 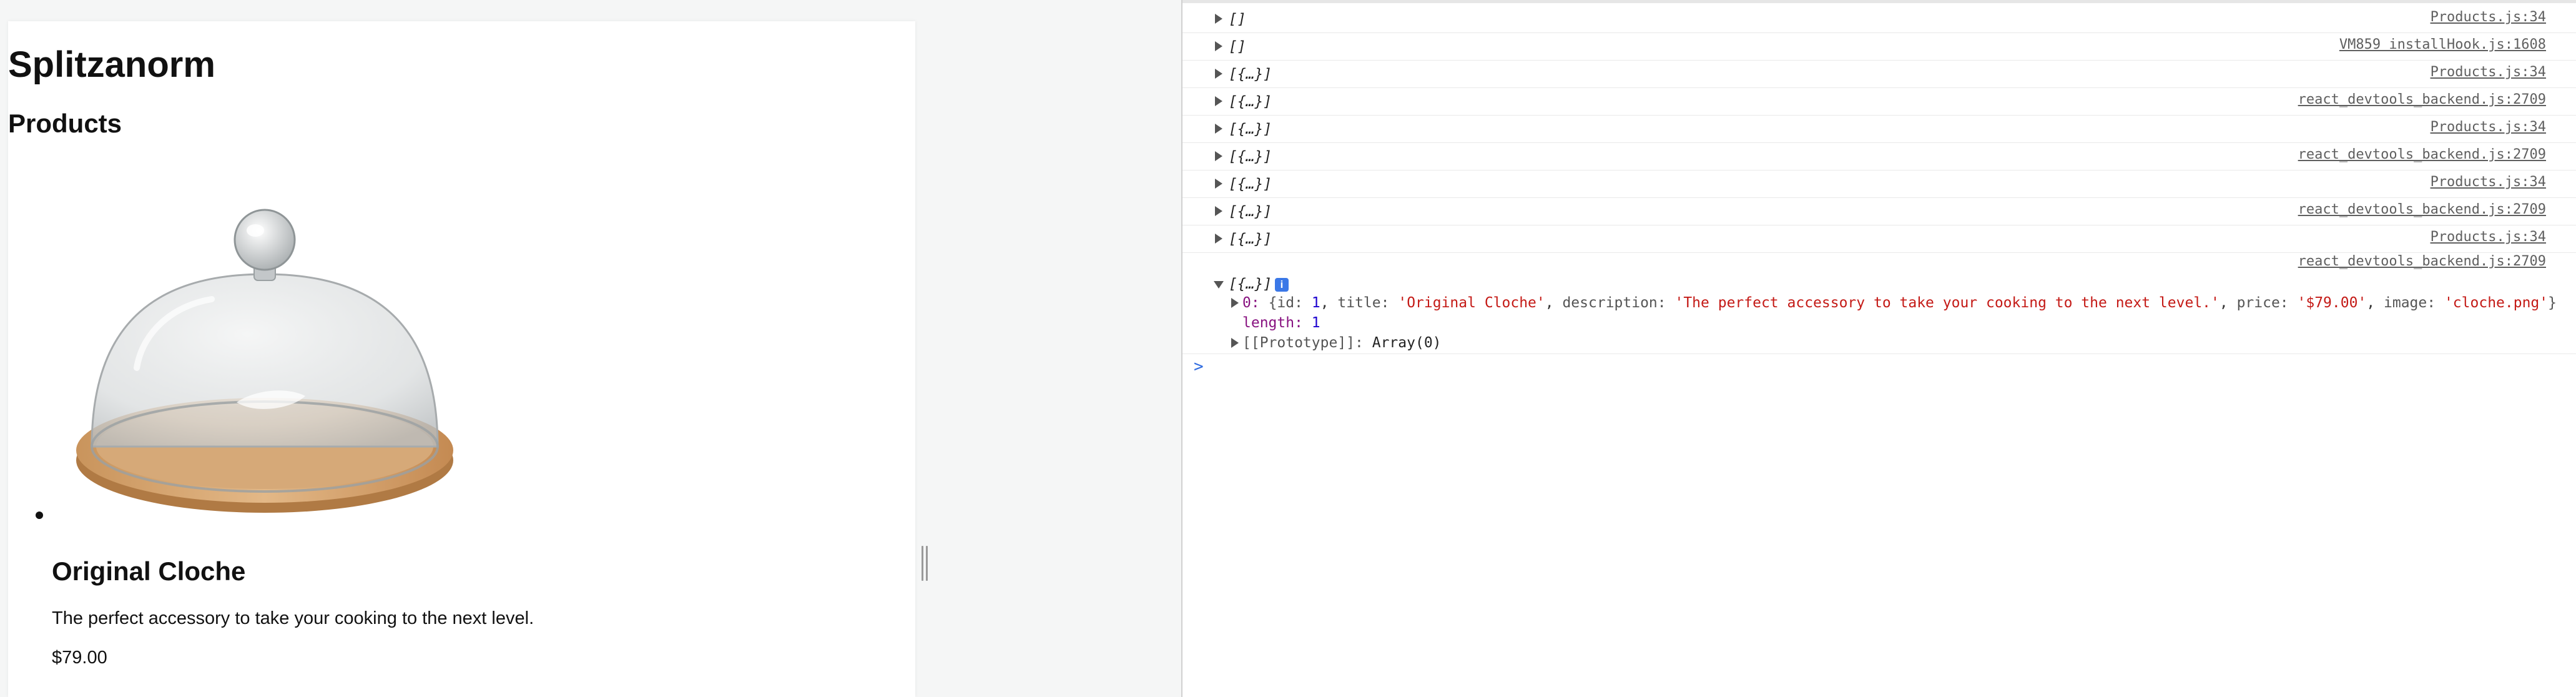 I want to click on console-log-row: [] Products.js:34, so click(x=1879, y=19).